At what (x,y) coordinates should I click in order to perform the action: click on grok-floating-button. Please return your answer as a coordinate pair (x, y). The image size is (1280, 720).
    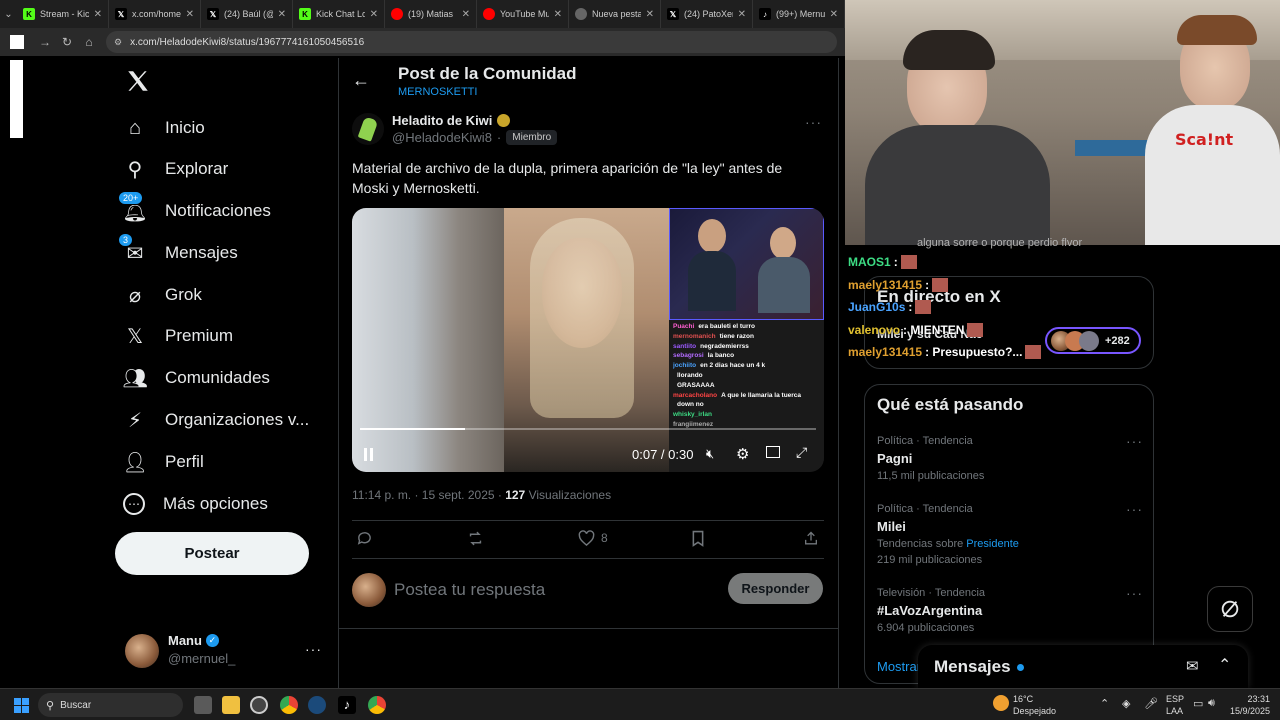
    Looking at the image, I should click on (1230, 609).